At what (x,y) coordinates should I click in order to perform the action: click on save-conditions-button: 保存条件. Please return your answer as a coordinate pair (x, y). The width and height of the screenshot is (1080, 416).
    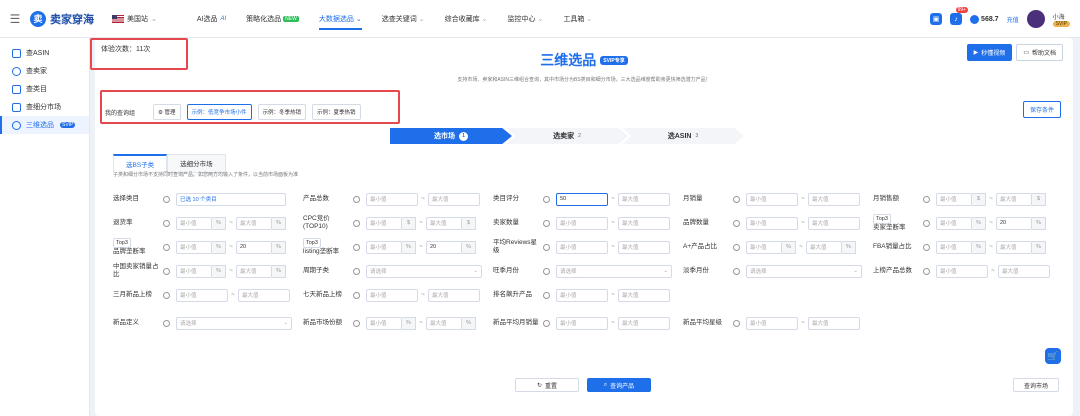
    Looking at the image, I should click on (1041, 109).